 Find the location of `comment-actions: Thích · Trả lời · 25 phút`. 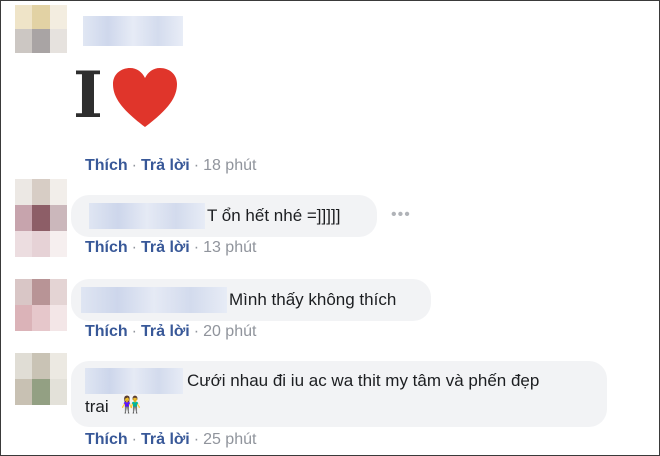

comment-actions: Thích · Trả lời · 25 phút is located at coordinates (171, 439).